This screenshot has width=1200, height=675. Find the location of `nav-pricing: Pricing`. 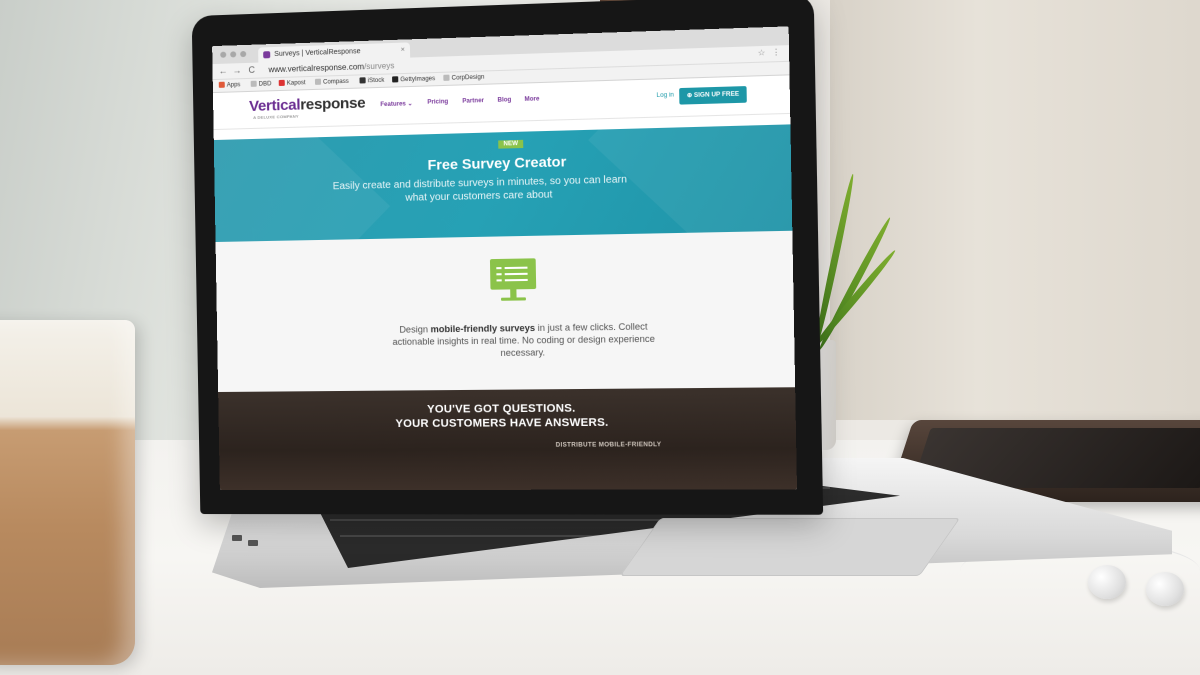

nav-pricing: Pricing is located at coordinates (437, 102).